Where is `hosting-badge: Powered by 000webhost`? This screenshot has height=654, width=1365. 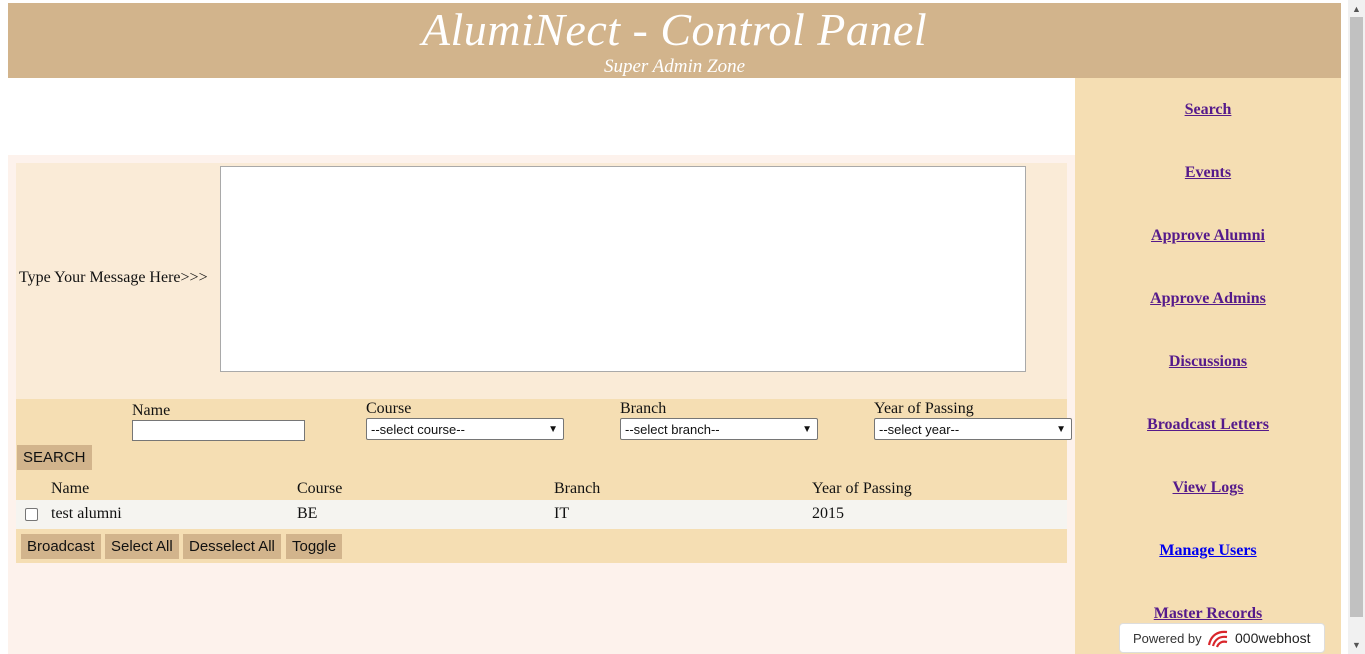 hosting-badge: Powered by 000webhost is located at coordinates (1222, 638).